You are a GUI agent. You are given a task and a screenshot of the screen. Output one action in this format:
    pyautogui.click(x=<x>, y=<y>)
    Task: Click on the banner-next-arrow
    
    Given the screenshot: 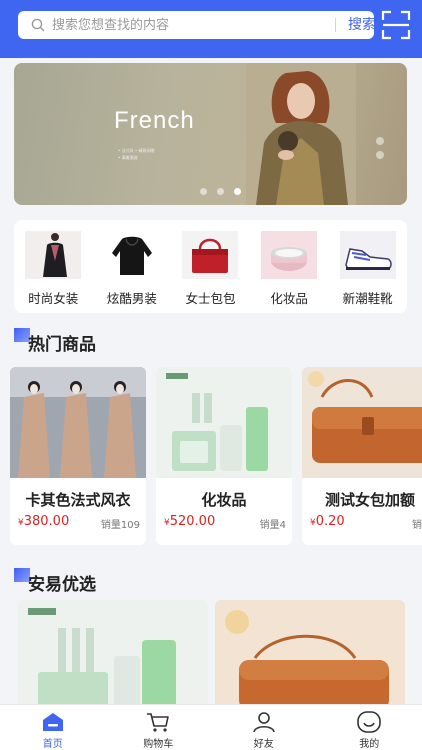 What is the action you would take?
    pyautogui.click(x=380, y=141)
    